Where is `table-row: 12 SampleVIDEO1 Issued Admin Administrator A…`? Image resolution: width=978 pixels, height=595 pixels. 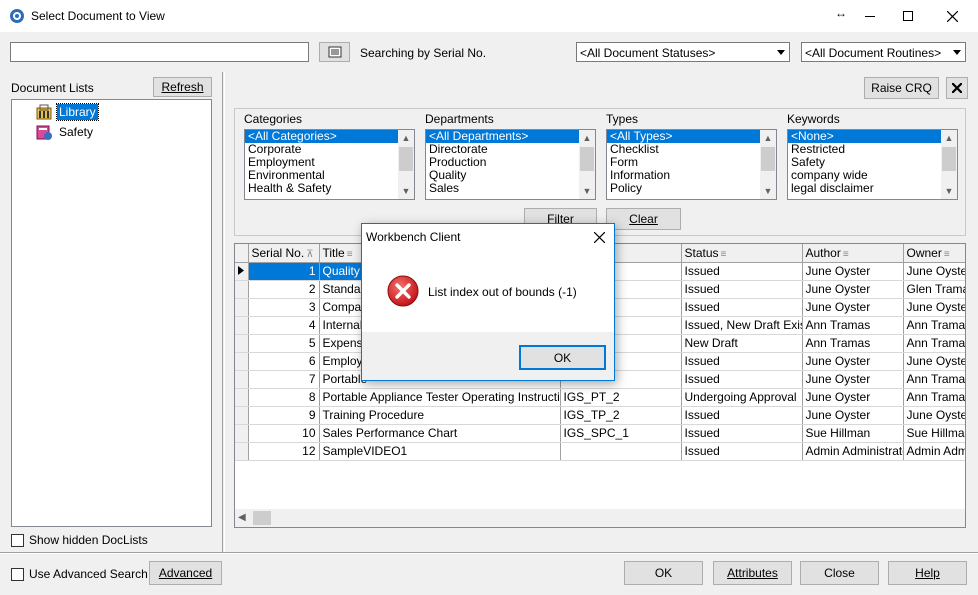
table-row: 12 SampleVIDEO1 Issued Admin Administrator A… is located at coordinates (600, 451).